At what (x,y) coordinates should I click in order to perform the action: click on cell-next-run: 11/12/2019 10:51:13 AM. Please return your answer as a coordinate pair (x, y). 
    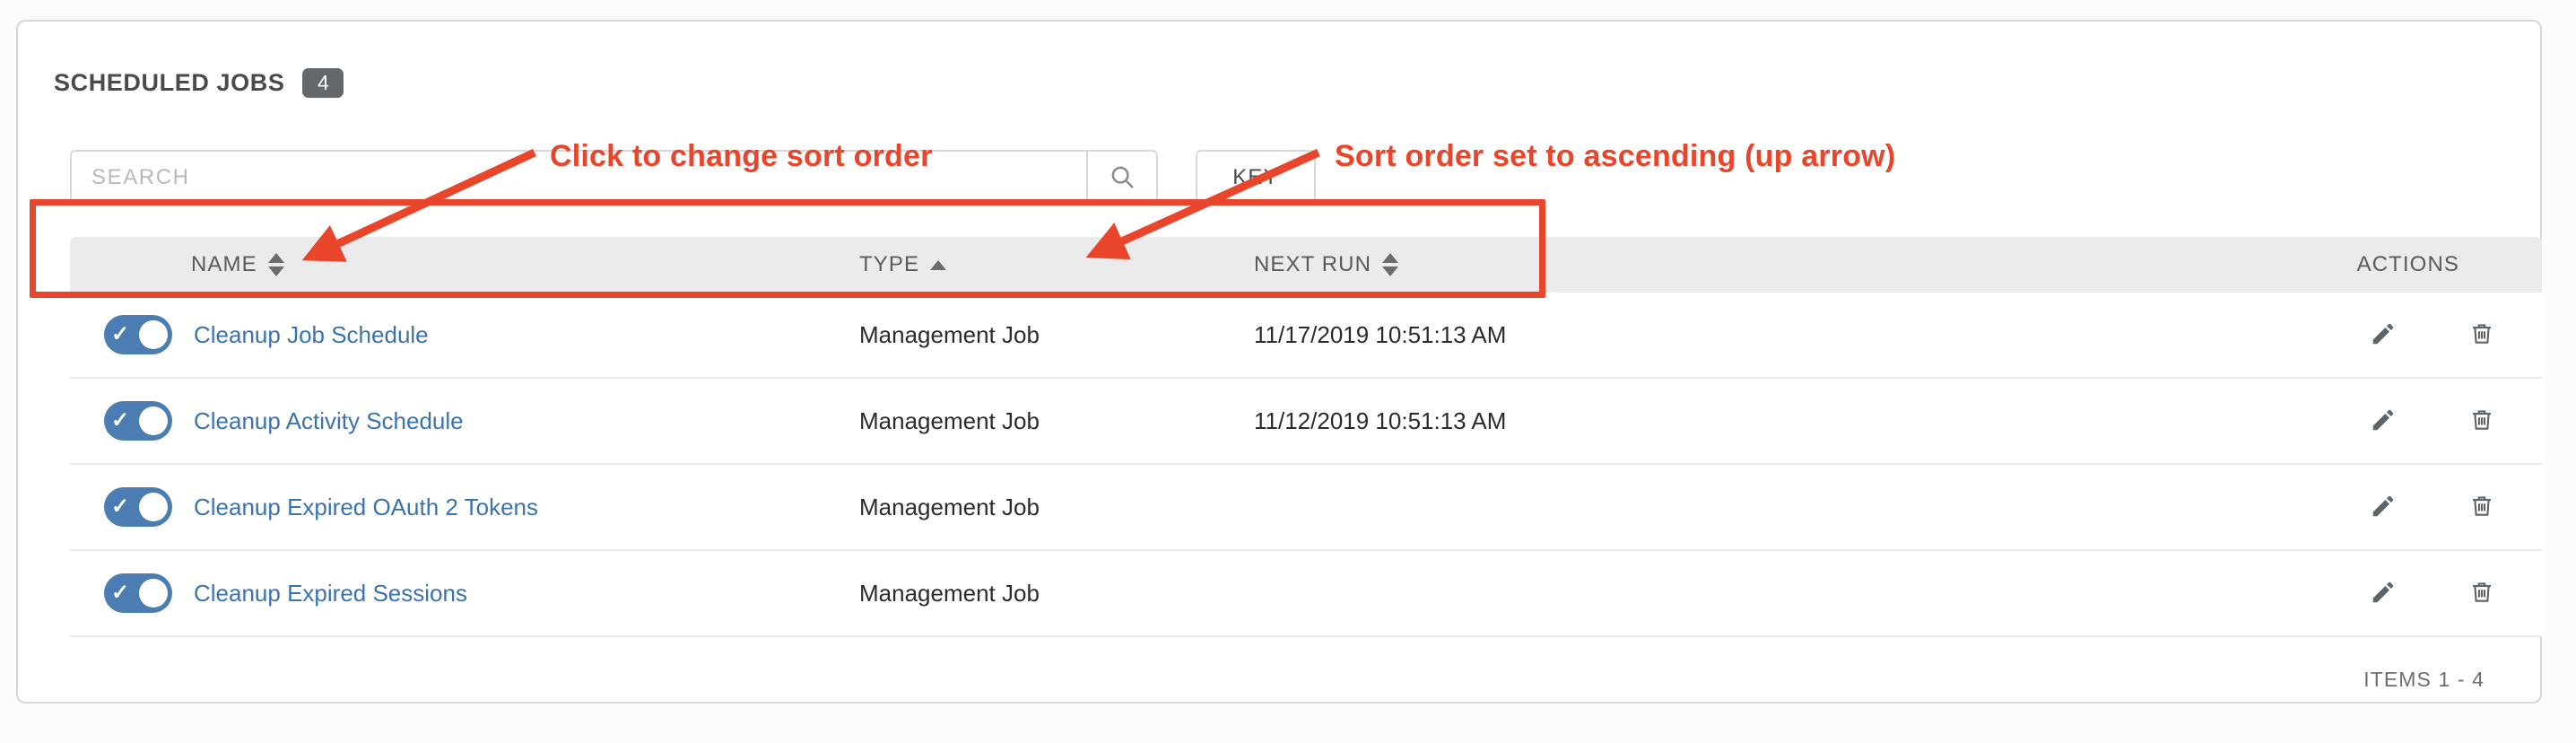
    Looking at the image, I should click on (1380, 420).